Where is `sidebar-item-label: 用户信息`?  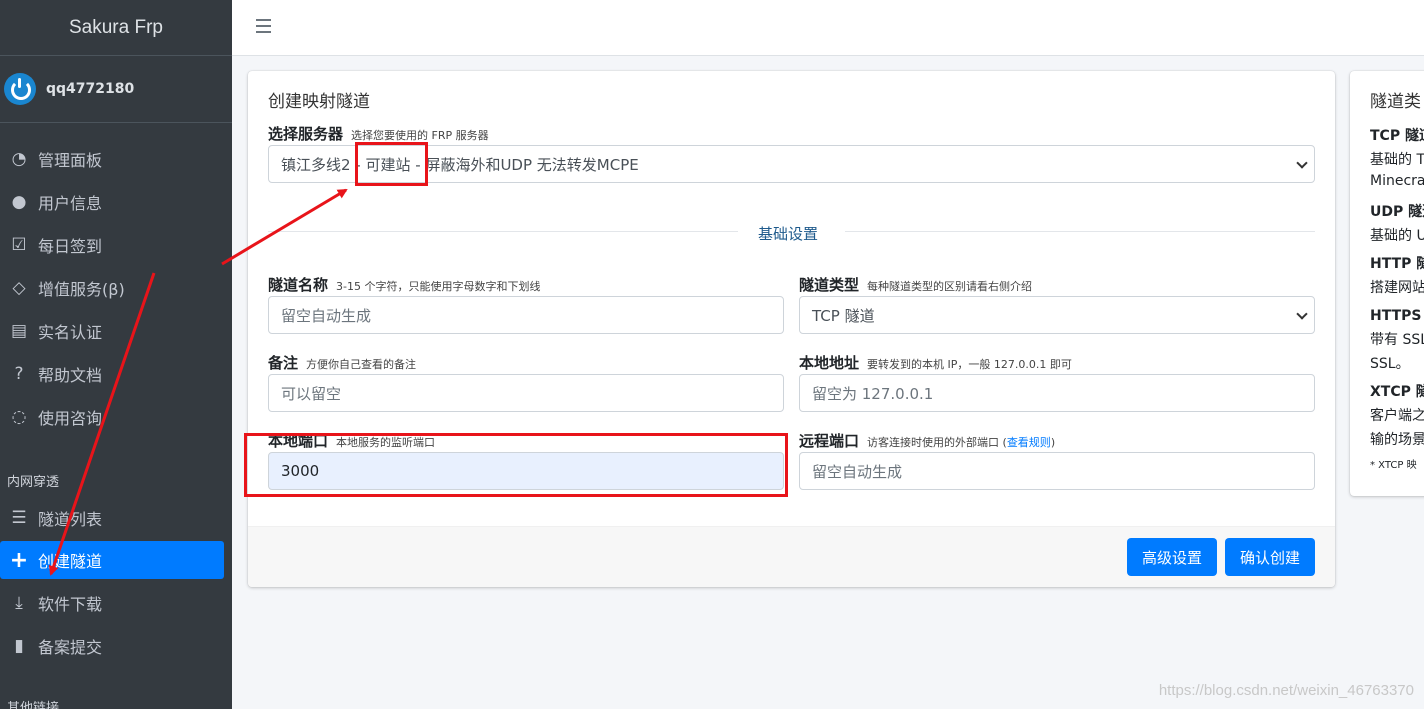
sidebar-item-label: 用户信息 is located at coordinates (70, 203).